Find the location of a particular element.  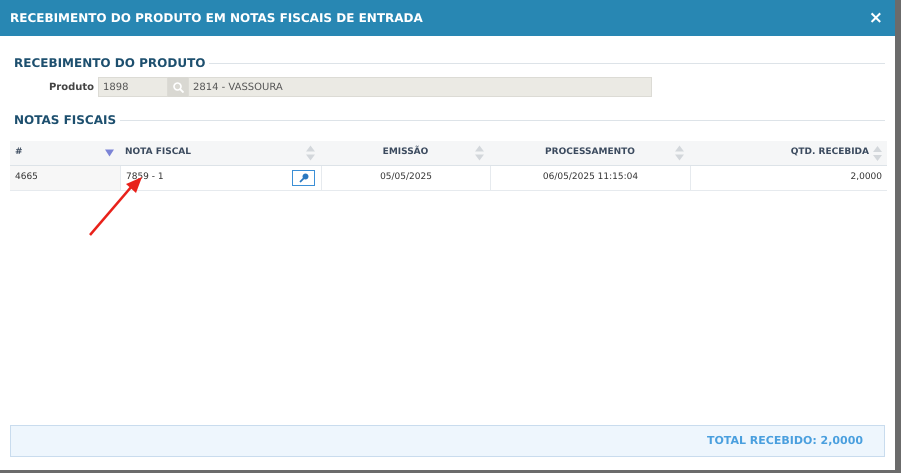

section-title: NOTAS FISCAIS is located at coordinates (65, 120).